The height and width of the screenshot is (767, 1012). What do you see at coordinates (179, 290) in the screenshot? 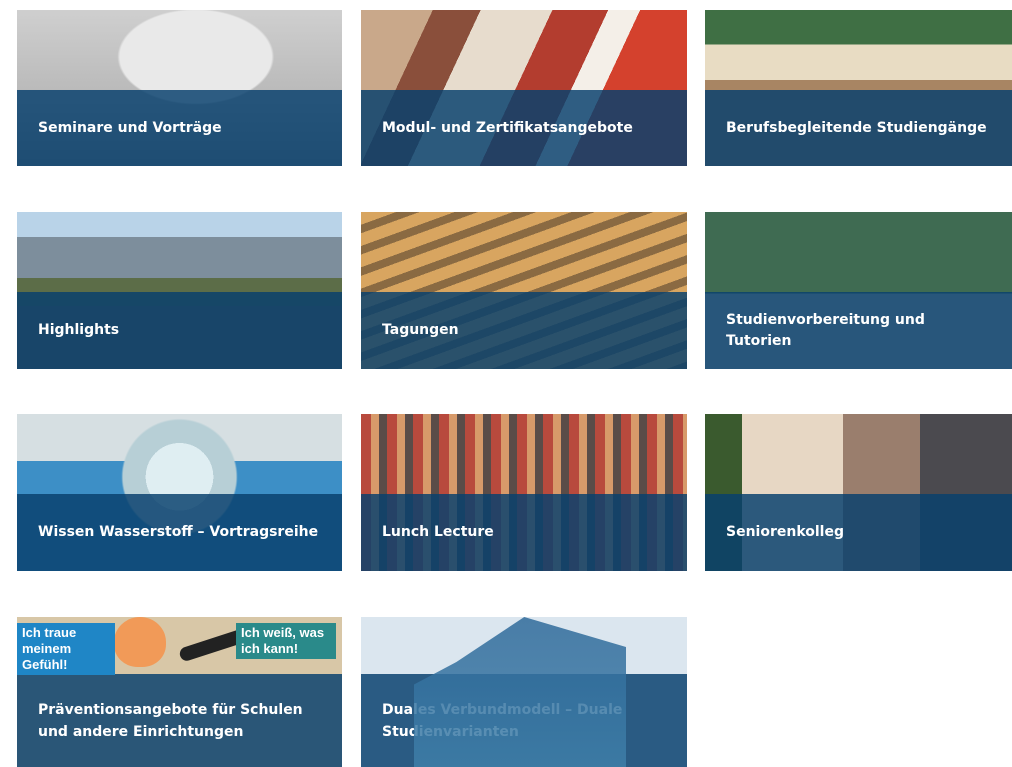
I see `tile-highlights: Highlights` at bounding box center [179, 290].